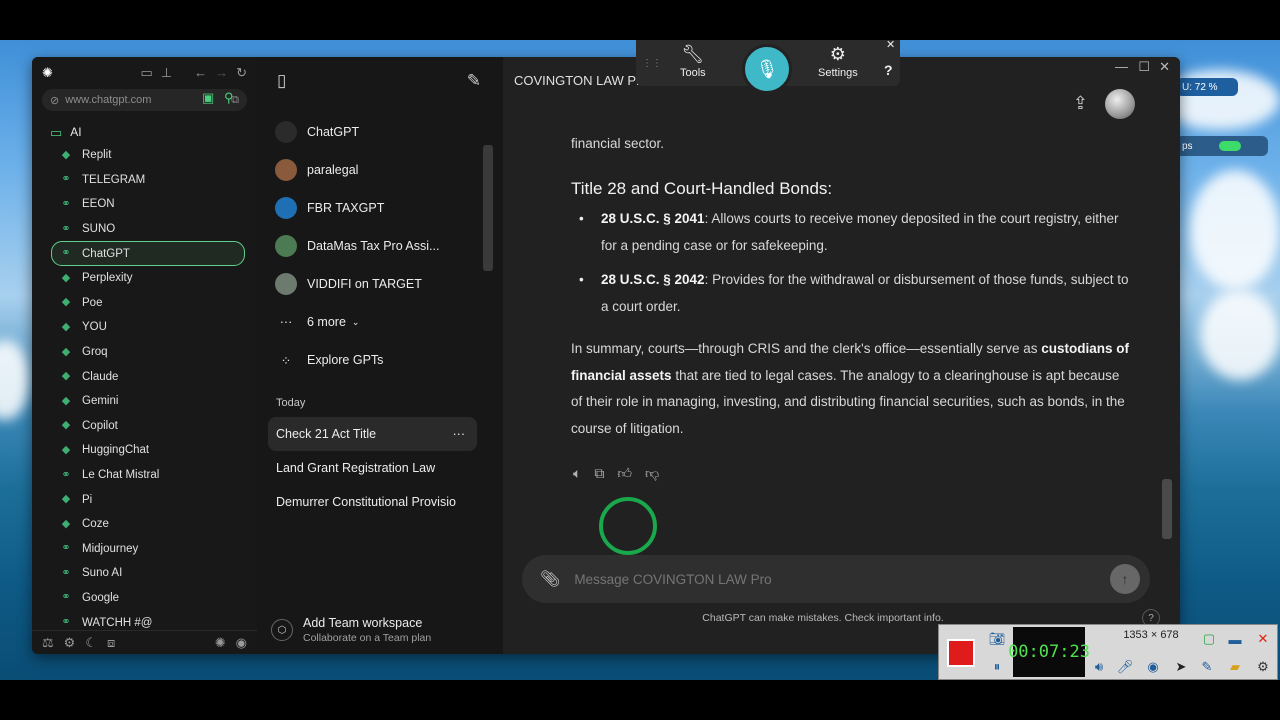  Describe the element at coordinates (624, 473) in the screenshot. I see `thumbs-up-icon: 👍︎` at that location.